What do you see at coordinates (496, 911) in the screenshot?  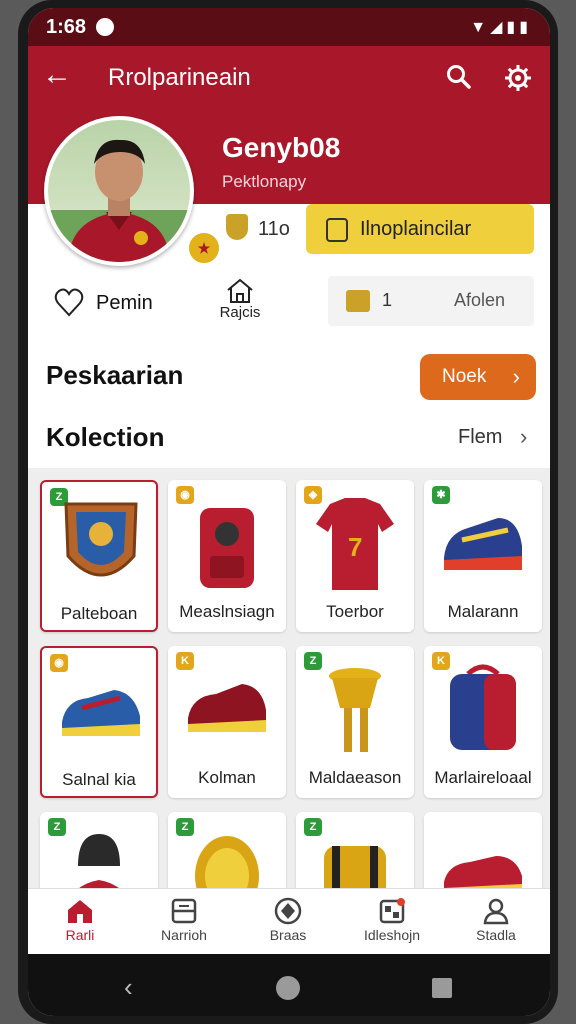 I see `profile-icon` at bounding box center [496, 911].